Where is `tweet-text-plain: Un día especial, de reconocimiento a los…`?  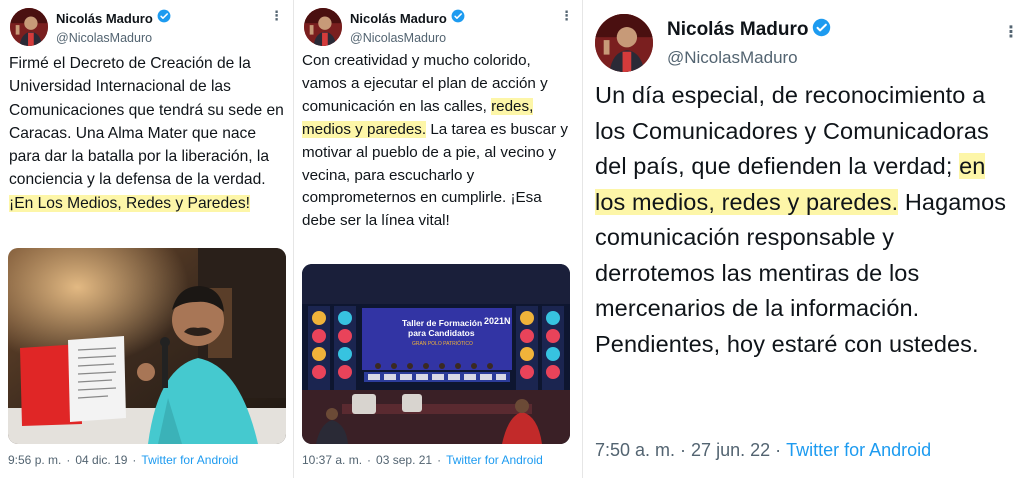 tweet-text-plain: Un día especial, de reconocimiento a los… is located at coordinates (792, 130).